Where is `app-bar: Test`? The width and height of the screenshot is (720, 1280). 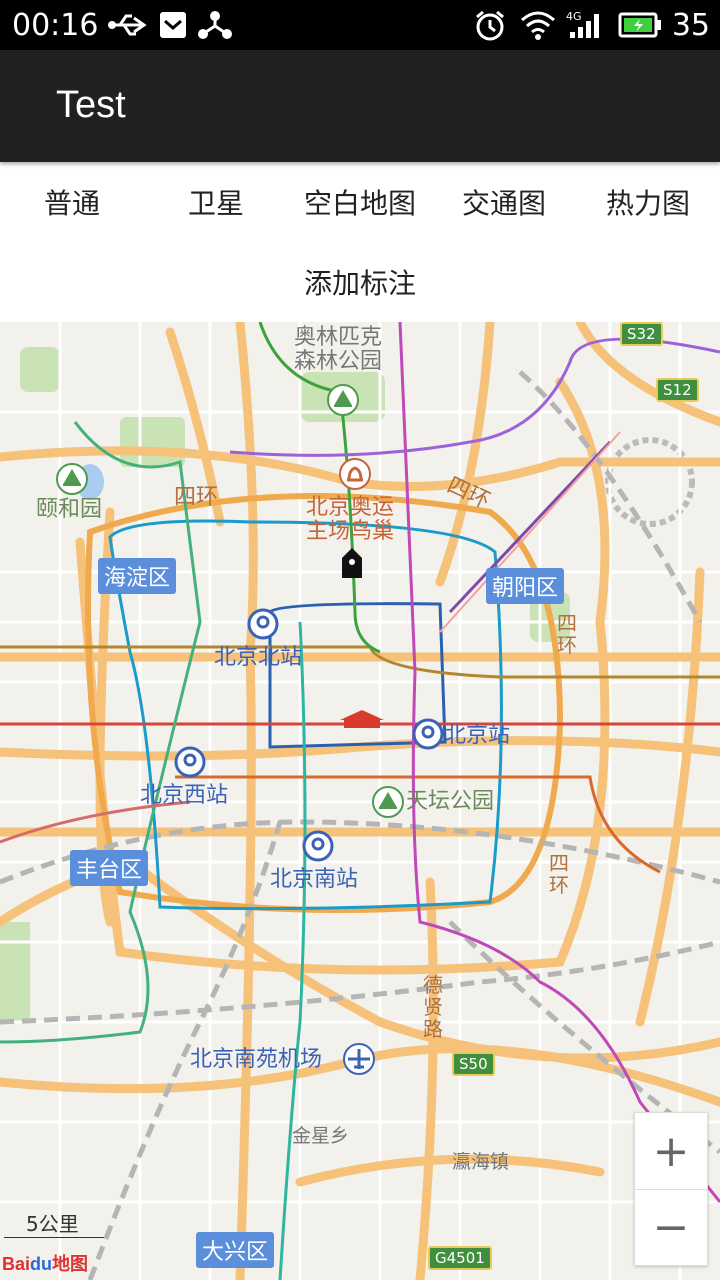
app-bar: Test is located at coordinates (360, 106).